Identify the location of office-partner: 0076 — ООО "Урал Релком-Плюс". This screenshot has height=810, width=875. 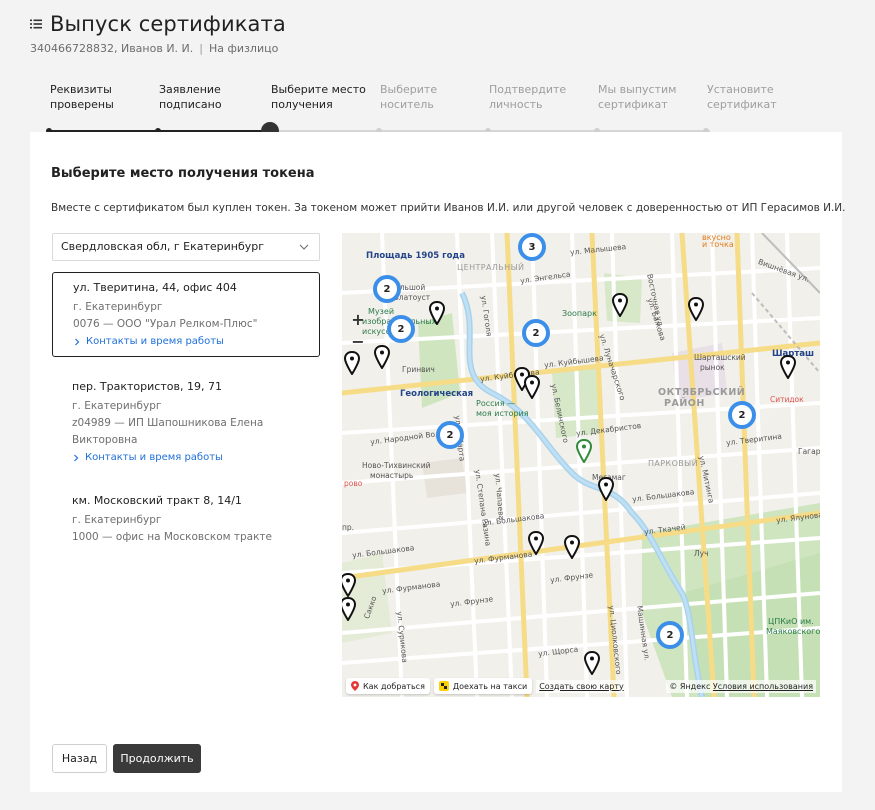
(165, 324).